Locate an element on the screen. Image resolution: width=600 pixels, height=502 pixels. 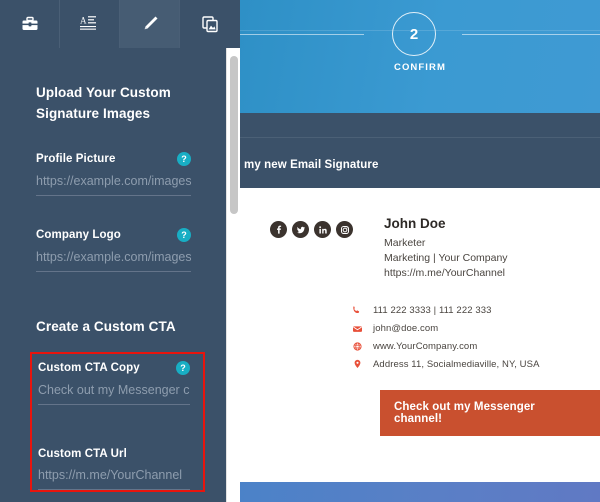
stepper-line-right is located at coordinates (531, 34).